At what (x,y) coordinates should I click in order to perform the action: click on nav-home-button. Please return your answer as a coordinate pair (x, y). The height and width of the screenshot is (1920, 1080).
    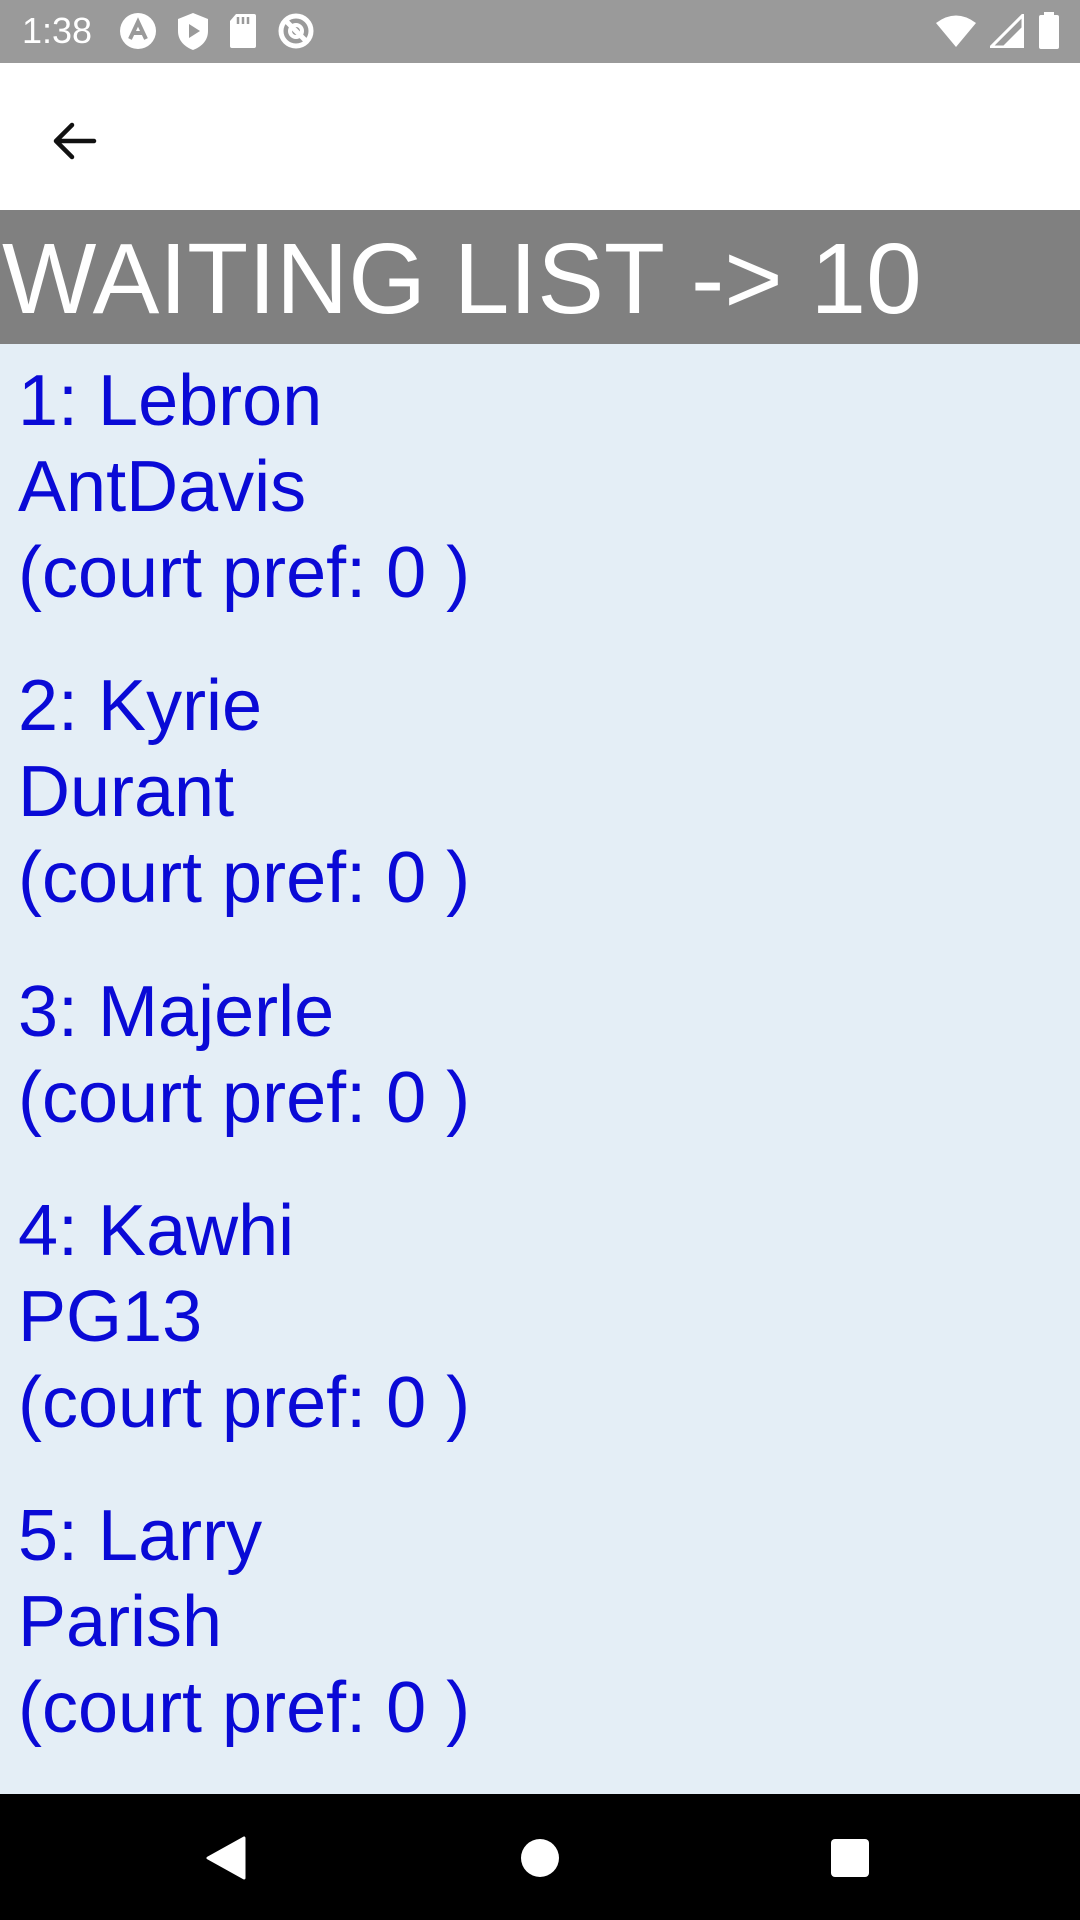
    Looking at the image, I should click on (540, 1858).